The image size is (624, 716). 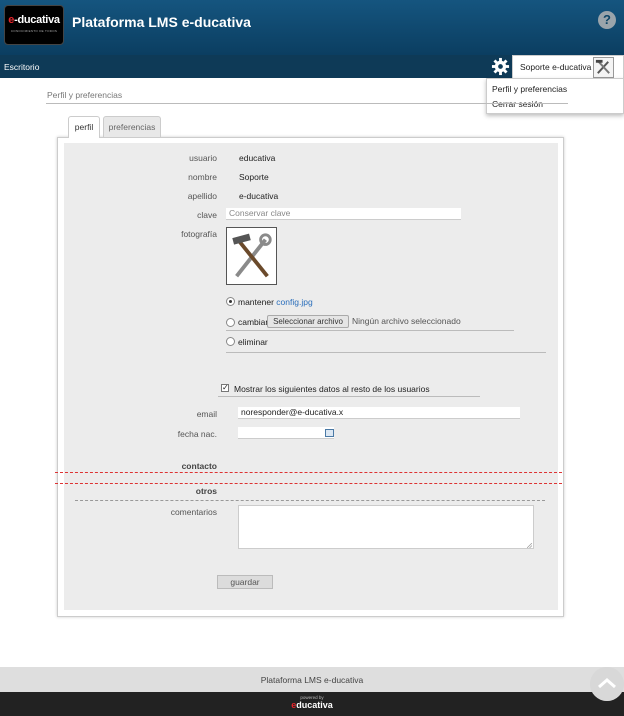 I want to click on user-avatar-tools-icon, so click(x=603, y=67).